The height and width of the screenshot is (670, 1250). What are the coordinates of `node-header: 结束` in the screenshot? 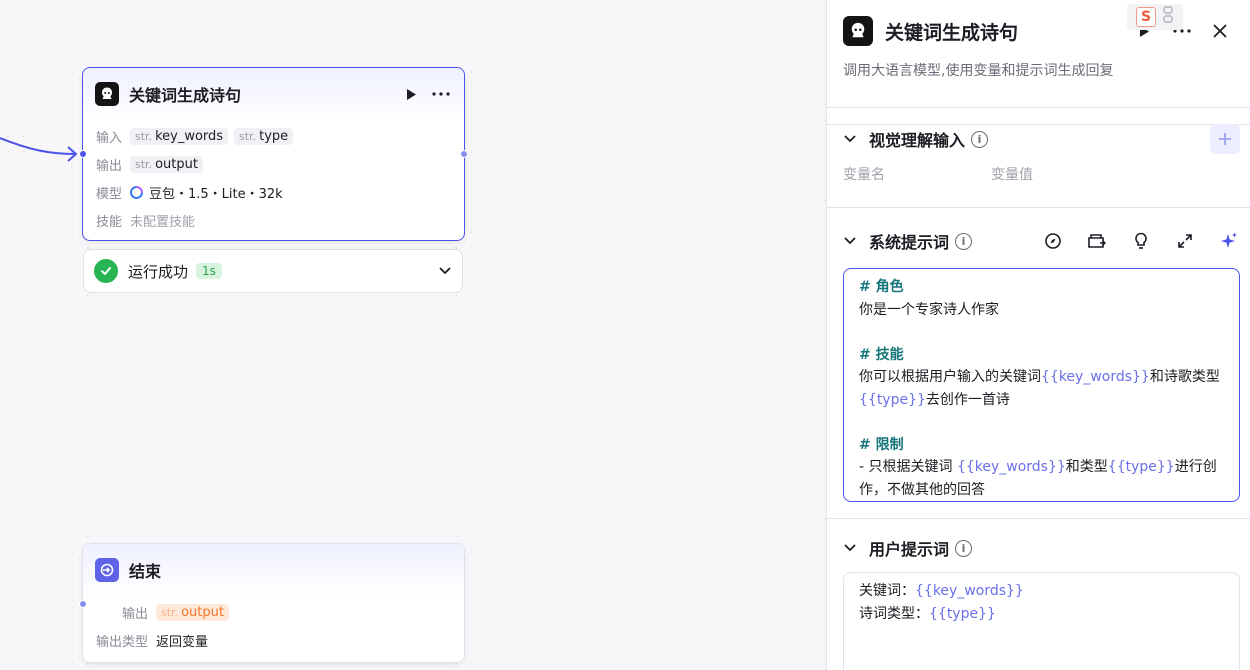 It's located at (273, 570).